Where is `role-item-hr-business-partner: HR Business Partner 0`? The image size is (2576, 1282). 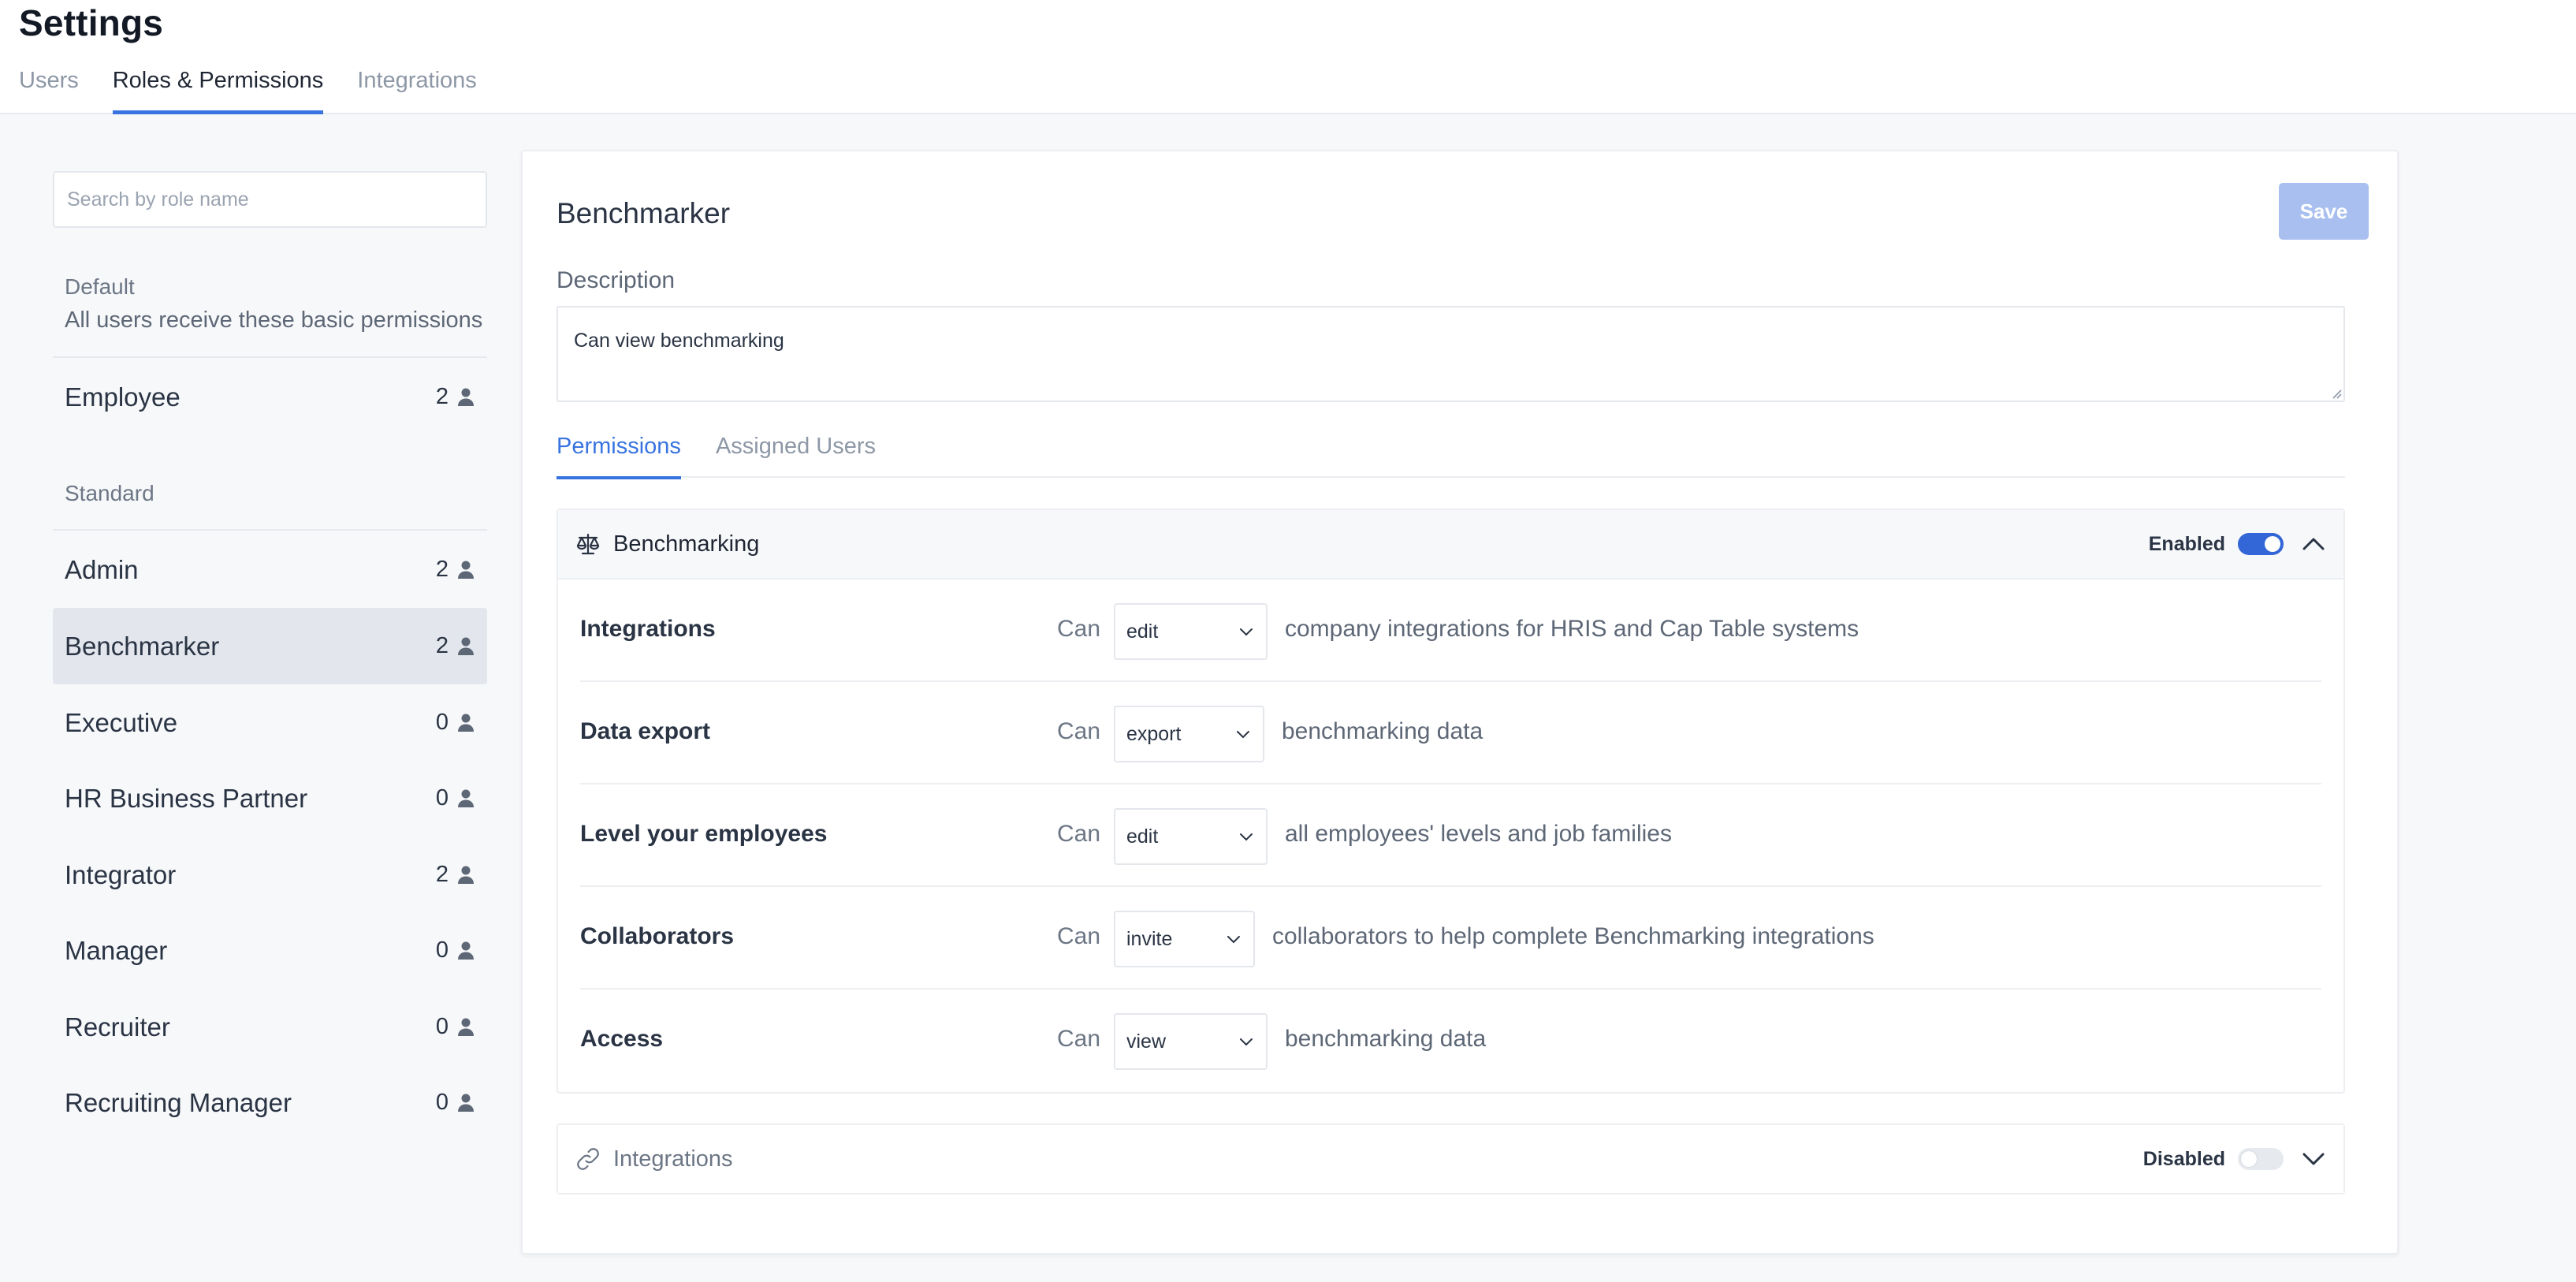 role-item-hr-business-partner: HR Business Partner 0 is located at coordinates (270, 798).